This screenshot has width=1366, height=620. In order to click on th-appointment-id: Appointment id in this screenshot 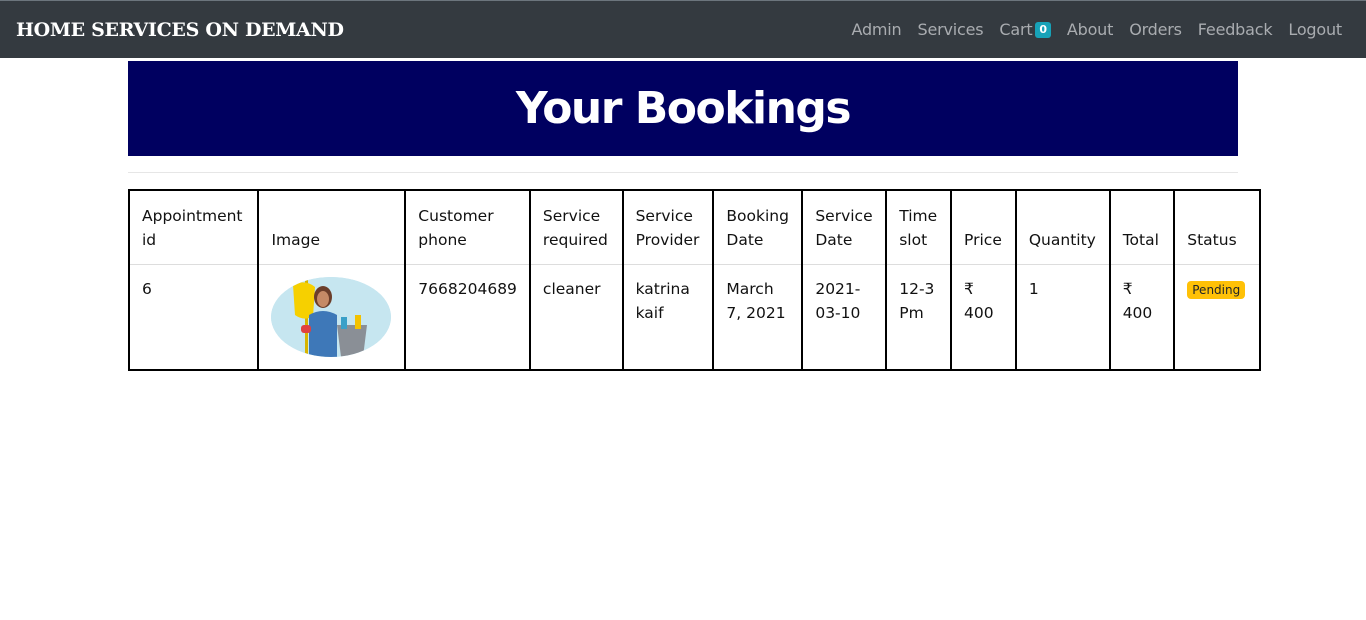, I will do `click(193, 227)`.